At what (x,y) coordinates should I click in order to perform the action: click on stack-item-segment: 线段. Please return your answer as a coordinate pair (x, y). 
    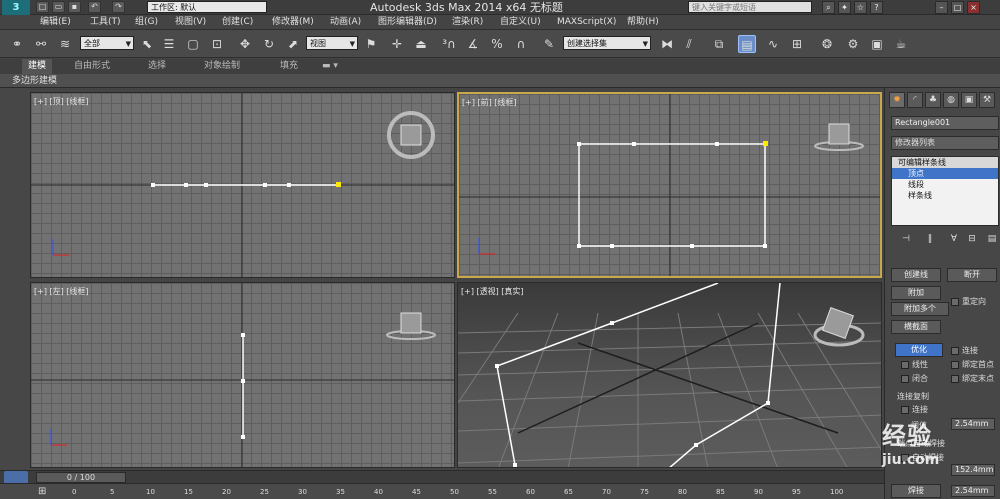
    Looking at the image, I should click on (945, 184).